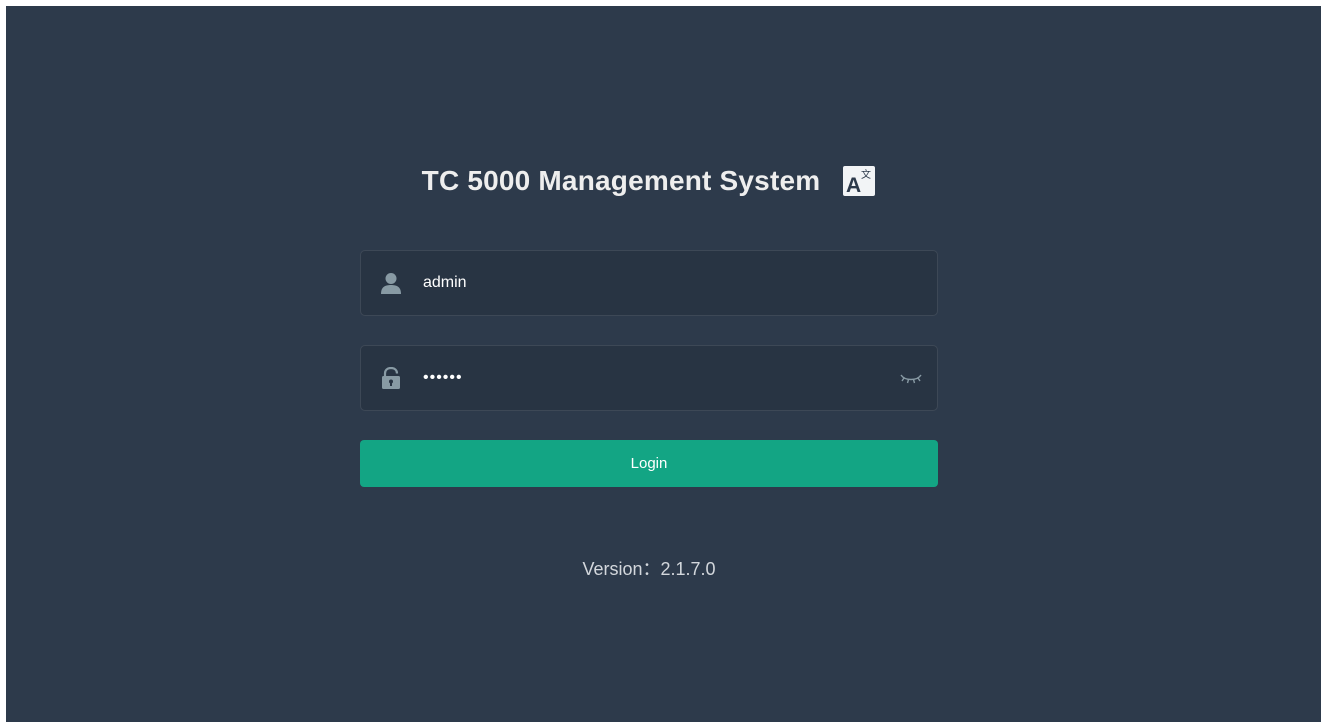  What do you see at coordinates (853, 185) in the screenshot?
I see `svg-text: A` at bounding box center [853, 185].